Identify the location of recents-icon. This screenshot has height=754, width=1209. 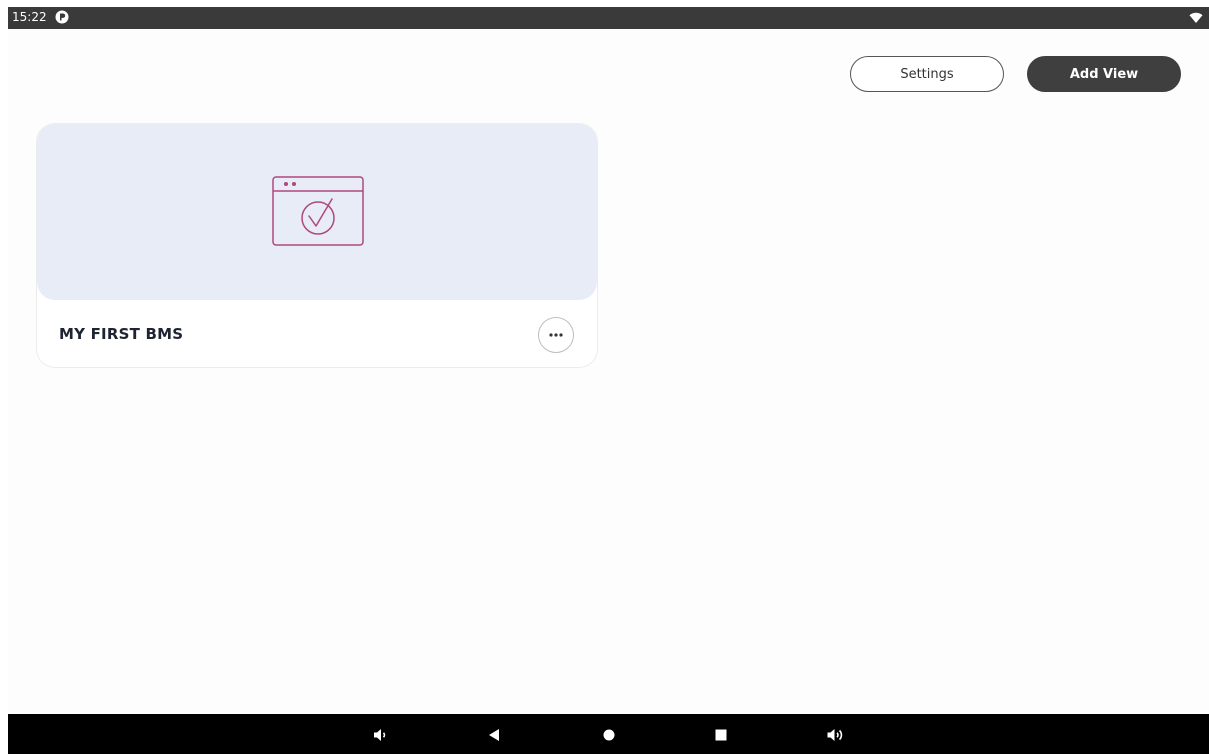
(721, 735).